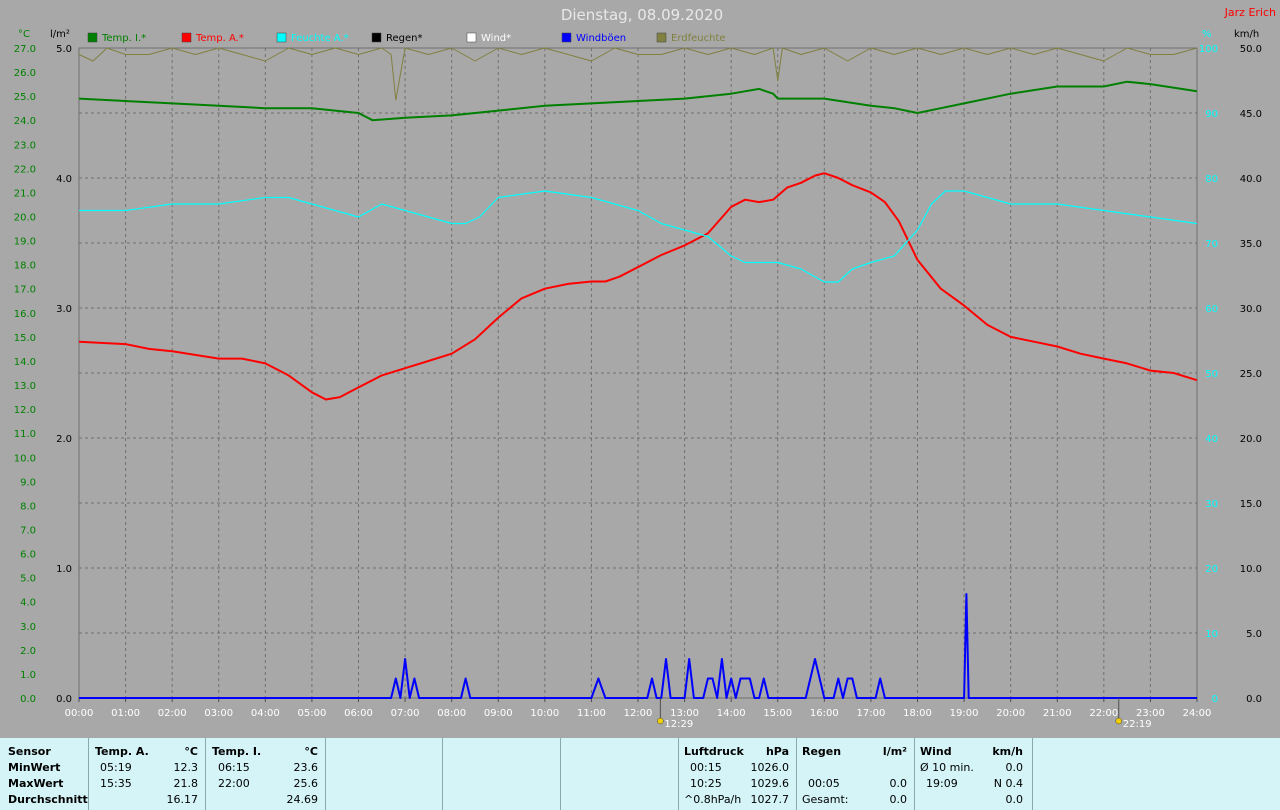  Describe the element at coordinates (1246, 34) in the screenshot. I see `wind-unit-label: km/h` at that location.